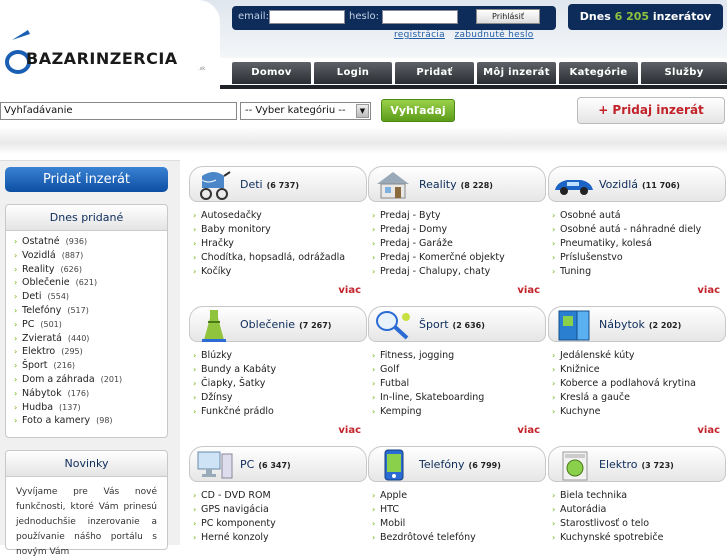  I want to click on nav-categories: Kategórie, so click(598, 73).